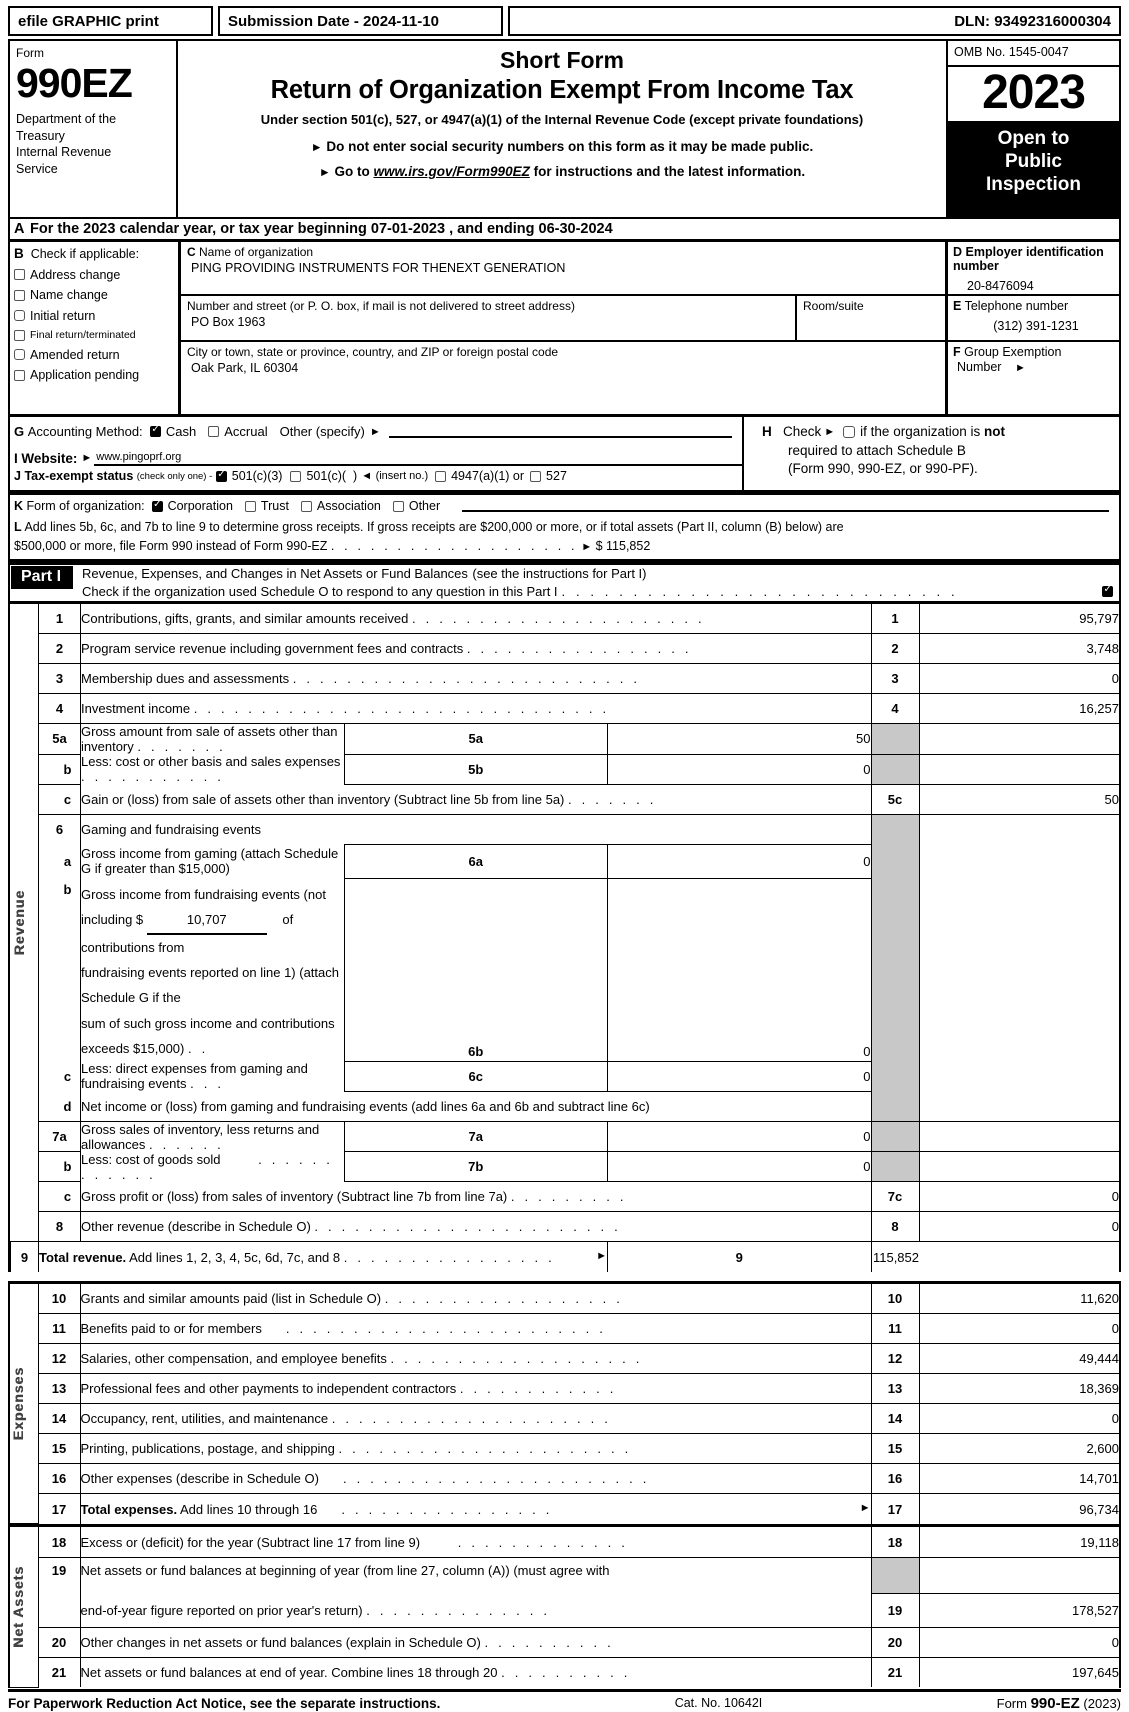 This screenshot has width=1129, height=1712. What do you see at coordinates (894, 1256) in the screenshot?
I see `line-amount: 115,852` at bounding box center [894, 1256].